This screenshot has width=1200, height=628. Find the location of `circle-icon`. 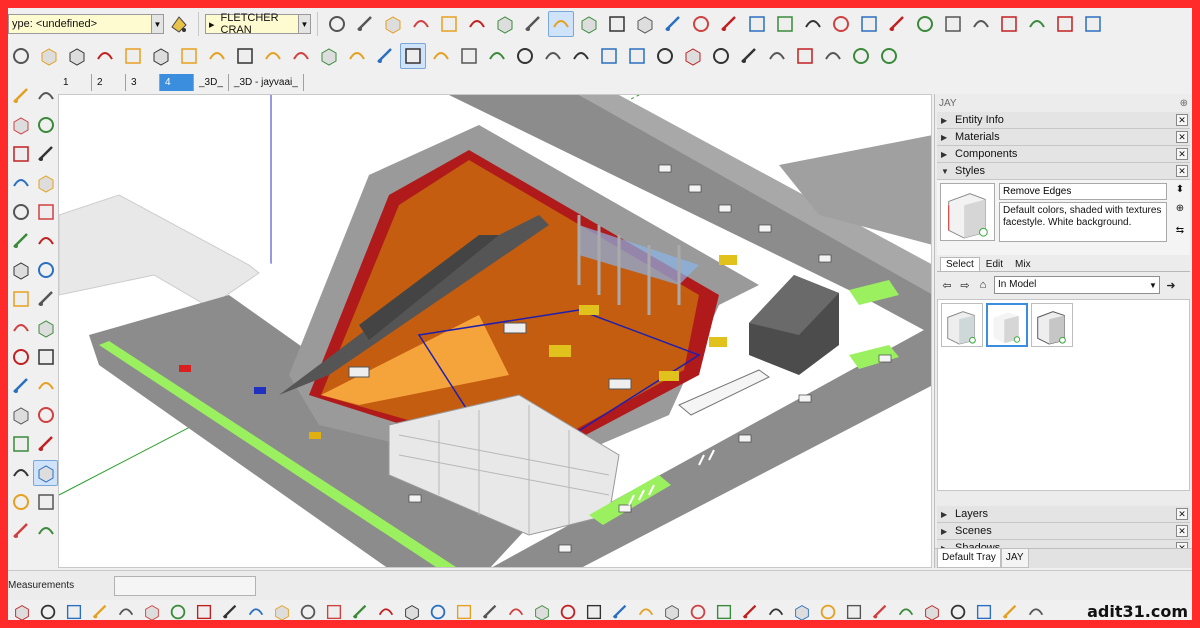

circle-icon is located at coordinates (20, 212).